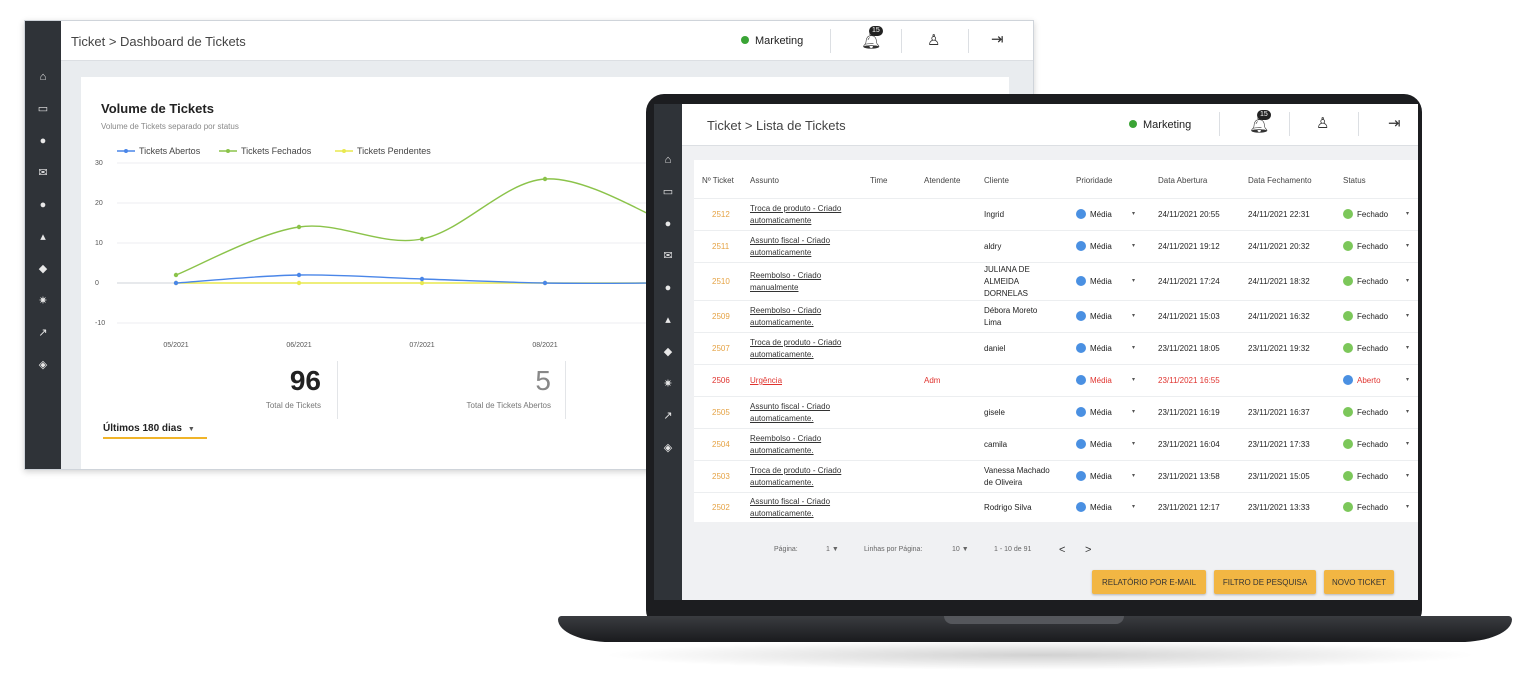  What do you see at coordinates (43, 173) in the screenshot?
I see `mail-icon: ✉` at bounding box center [43, 173].